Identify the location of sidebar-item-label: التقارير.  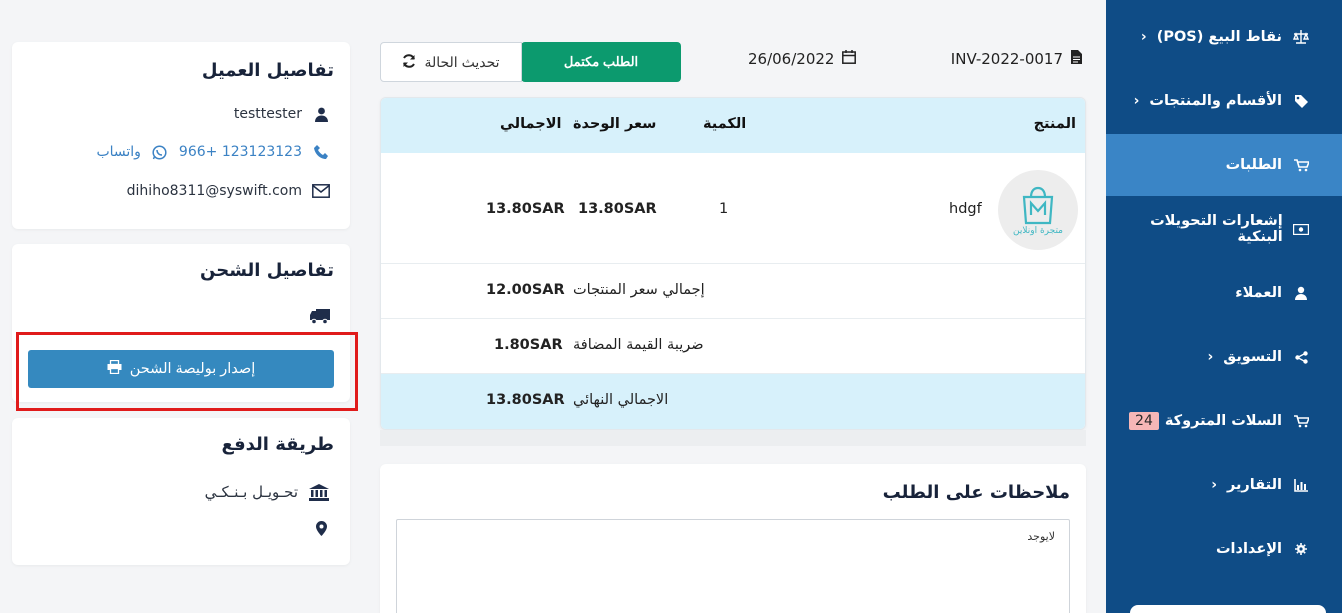
(1254, 485).